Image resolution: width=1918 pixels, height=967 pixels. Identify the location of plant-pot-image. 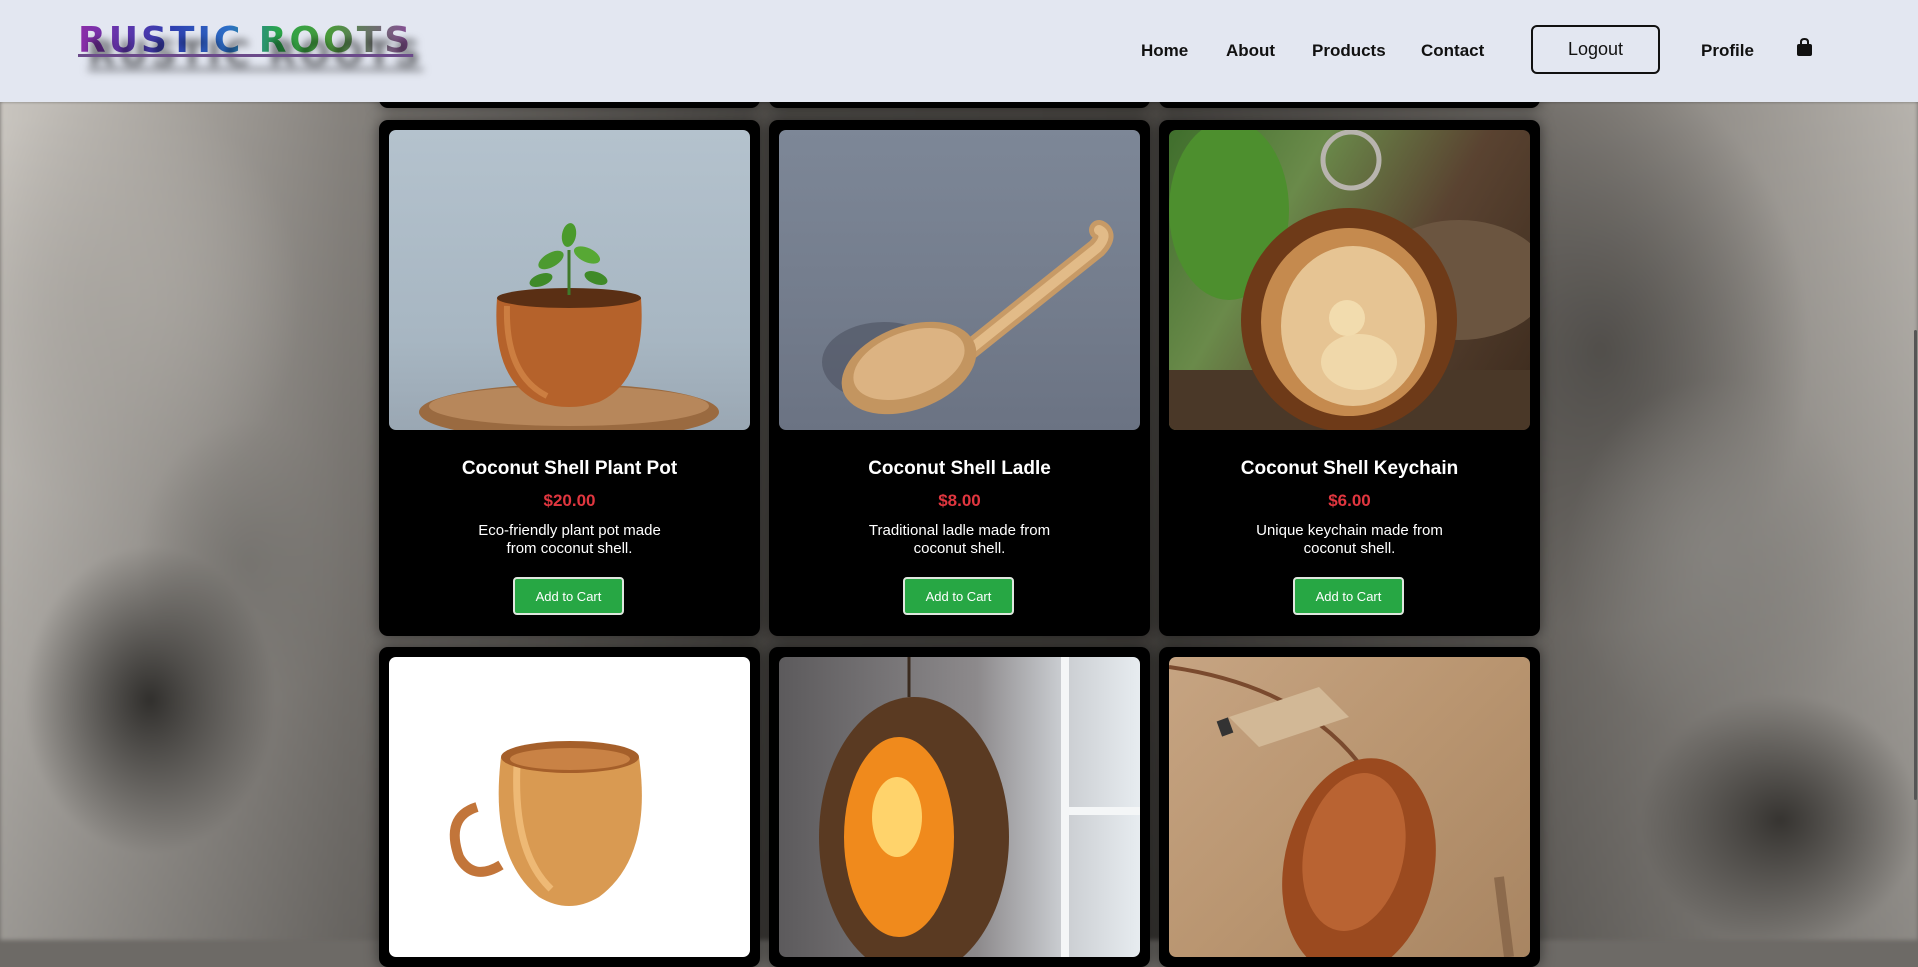
(569, 280).